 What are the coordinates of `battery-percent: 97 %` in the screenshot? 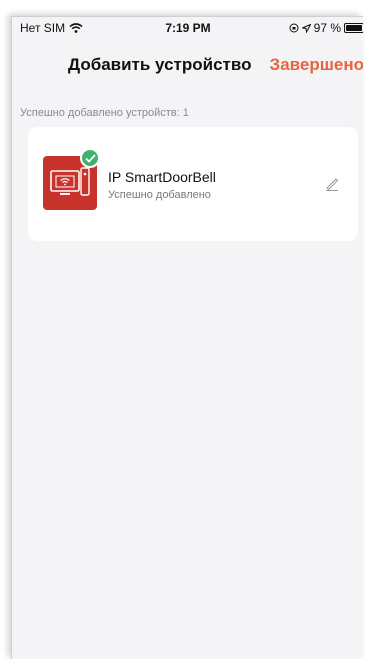 It's located at (327, 28).